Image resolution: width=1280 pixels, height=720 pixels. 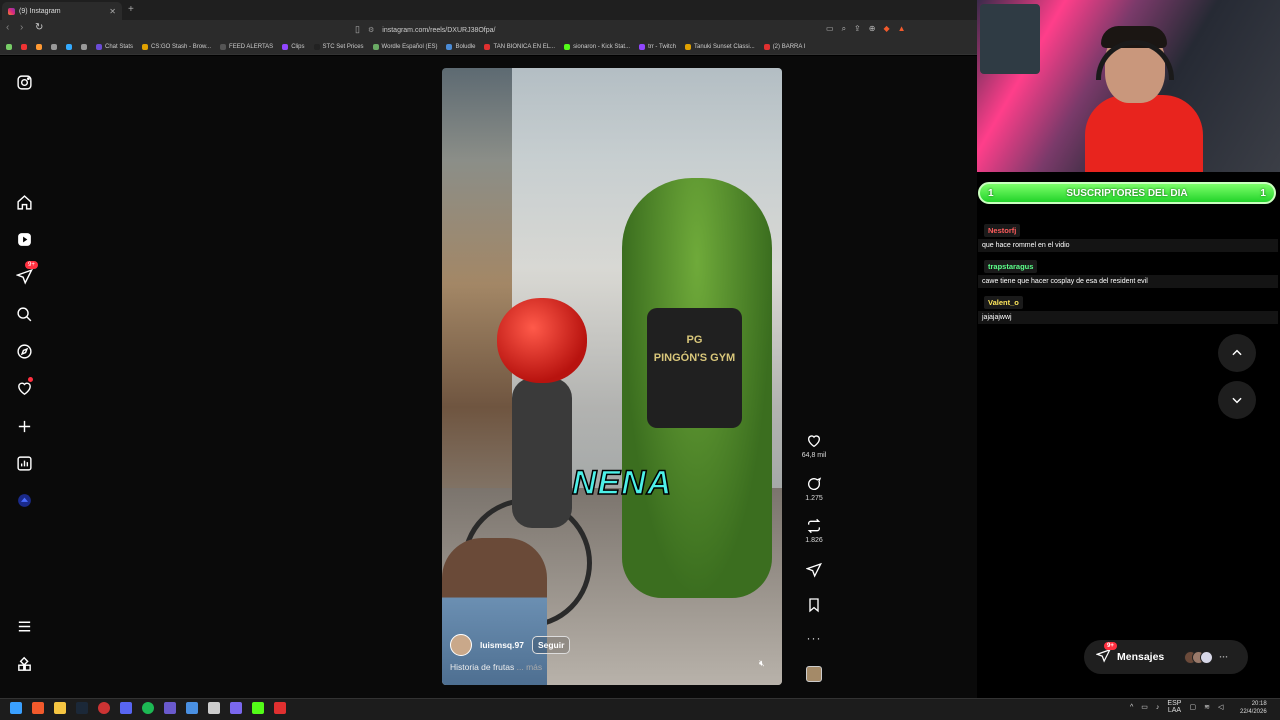 What do you see at coordinates (762, 663) in the screenshot?
I see `mute-icon: 🔇︎` at bounding box center [762, 663].